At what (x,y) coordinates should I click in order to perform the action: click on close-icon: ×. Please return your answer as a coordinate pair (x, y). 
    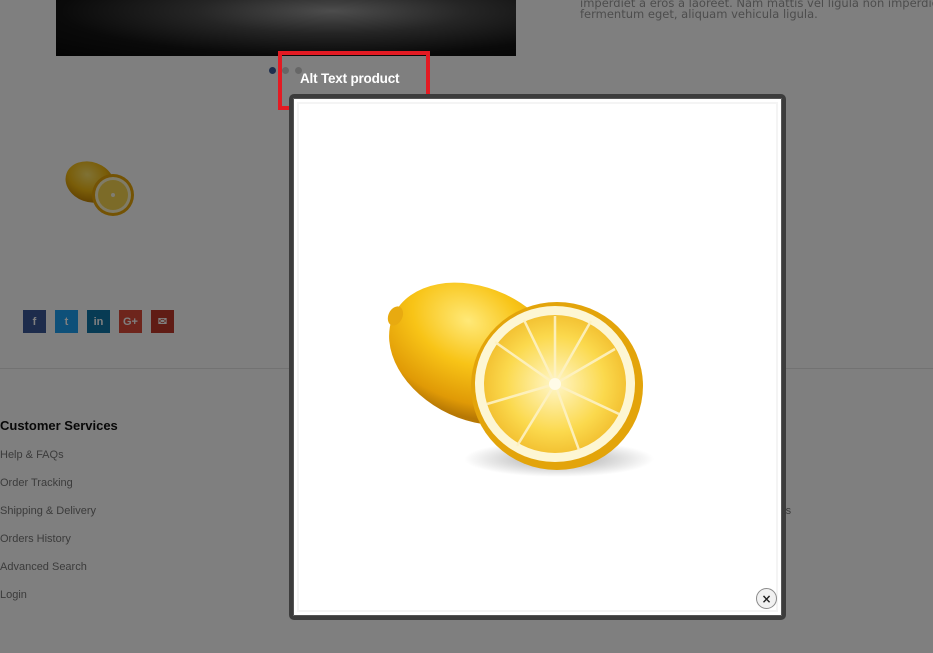
    Looking at the image, I should click on (766, 598).